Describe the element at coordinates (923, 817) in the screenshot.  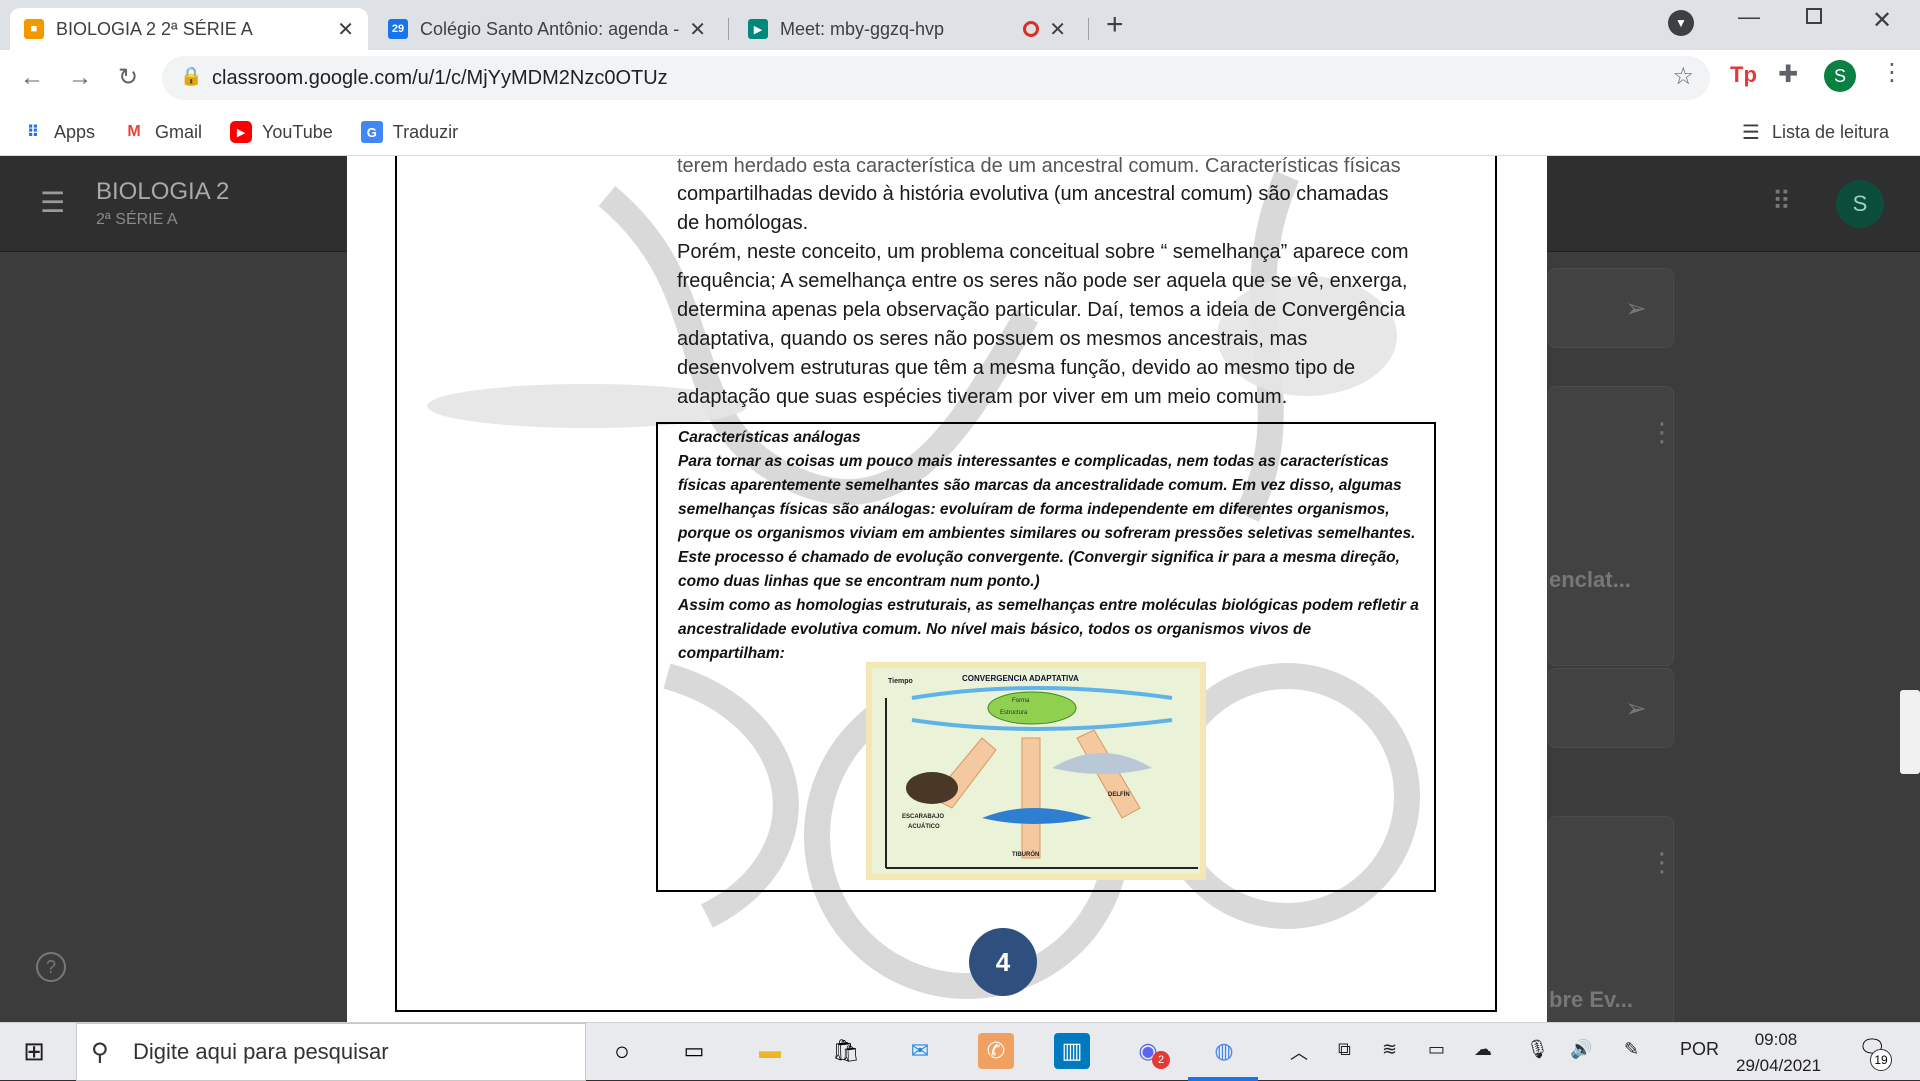
I see `figure-label-beetle: ESCARABAJO` at that location.